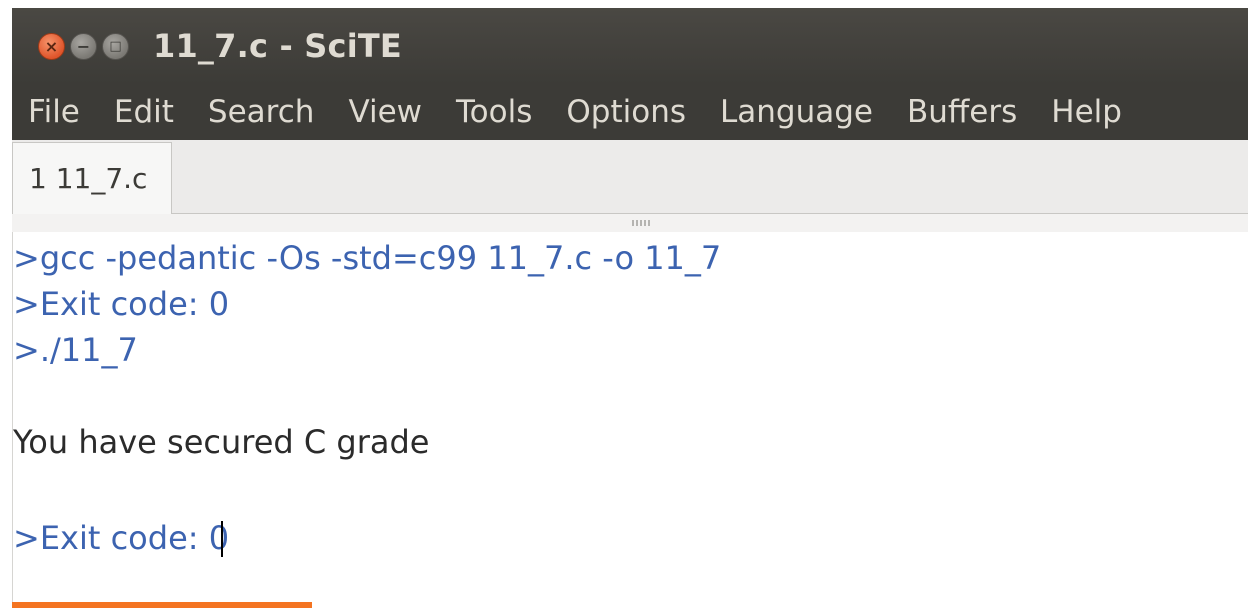 The height and width of the screenshot is (608, 1248). I want to click on title-bar: × − □ 11_7.c - SciTE, so click(630, 46).